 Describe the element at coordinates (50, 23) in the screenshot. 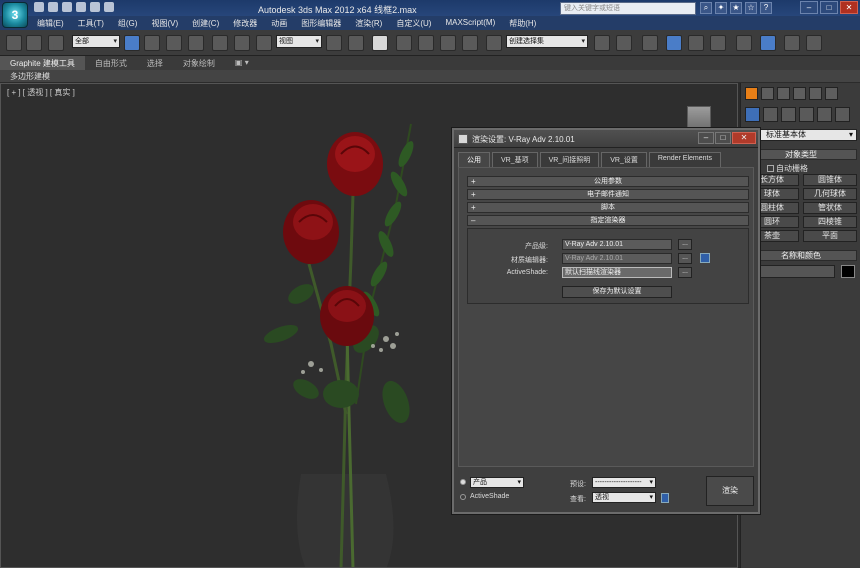

I see `menu-edit: 编辑(E)` at that location.